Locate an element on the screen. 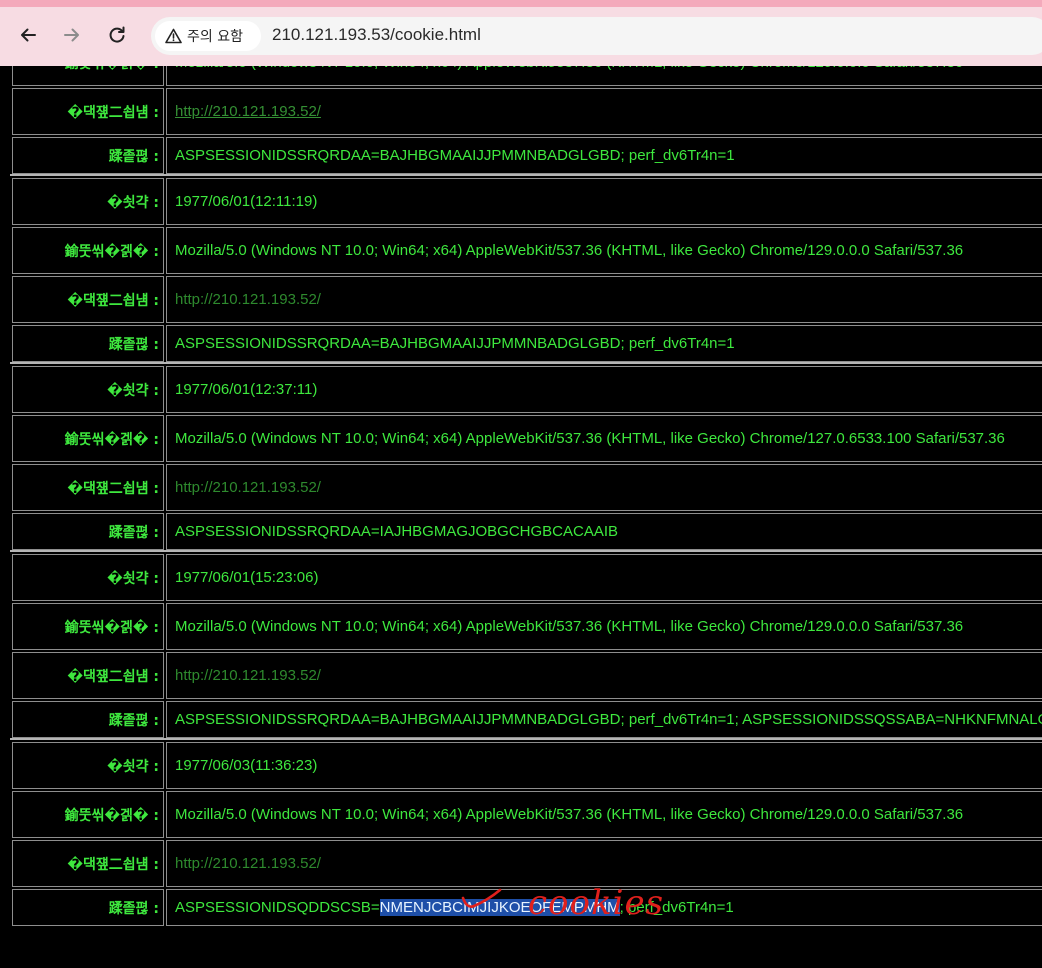 The image size is (1042, 968). url-text: 210.121.193.53/cookie.html is located at coordinates (376, 35).